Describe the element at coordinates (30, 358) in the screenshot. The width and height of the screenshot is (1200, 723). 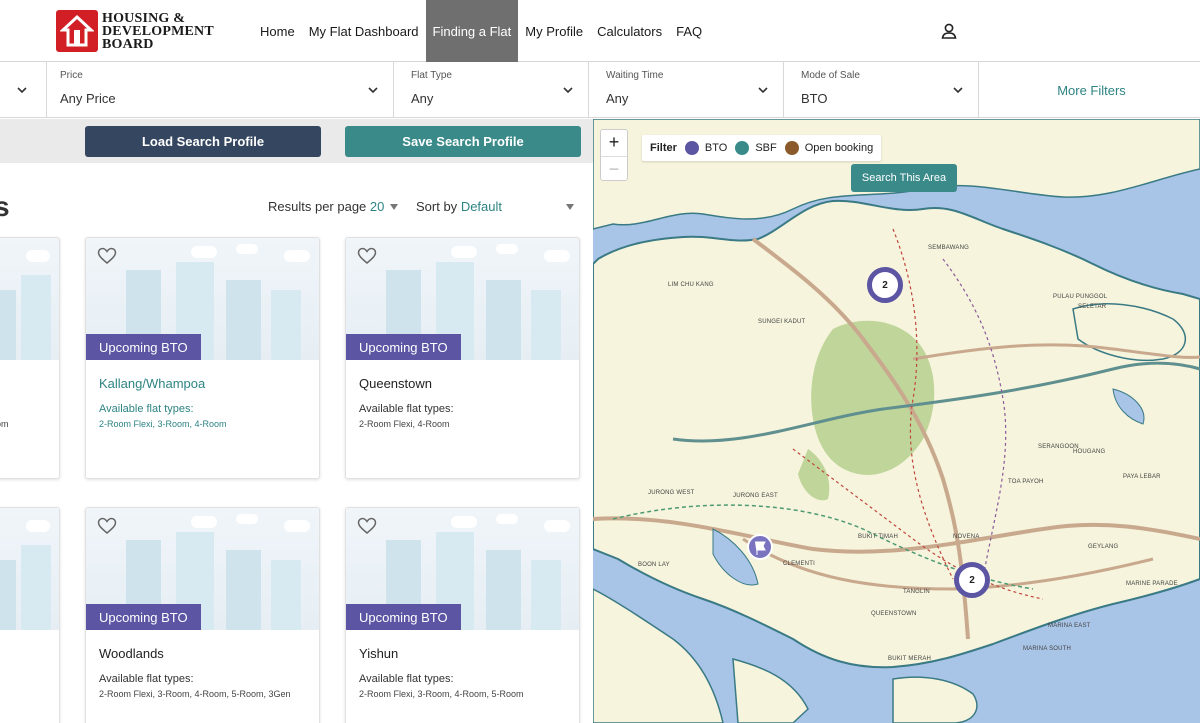
I see `listing-card-partial: om` at that location.